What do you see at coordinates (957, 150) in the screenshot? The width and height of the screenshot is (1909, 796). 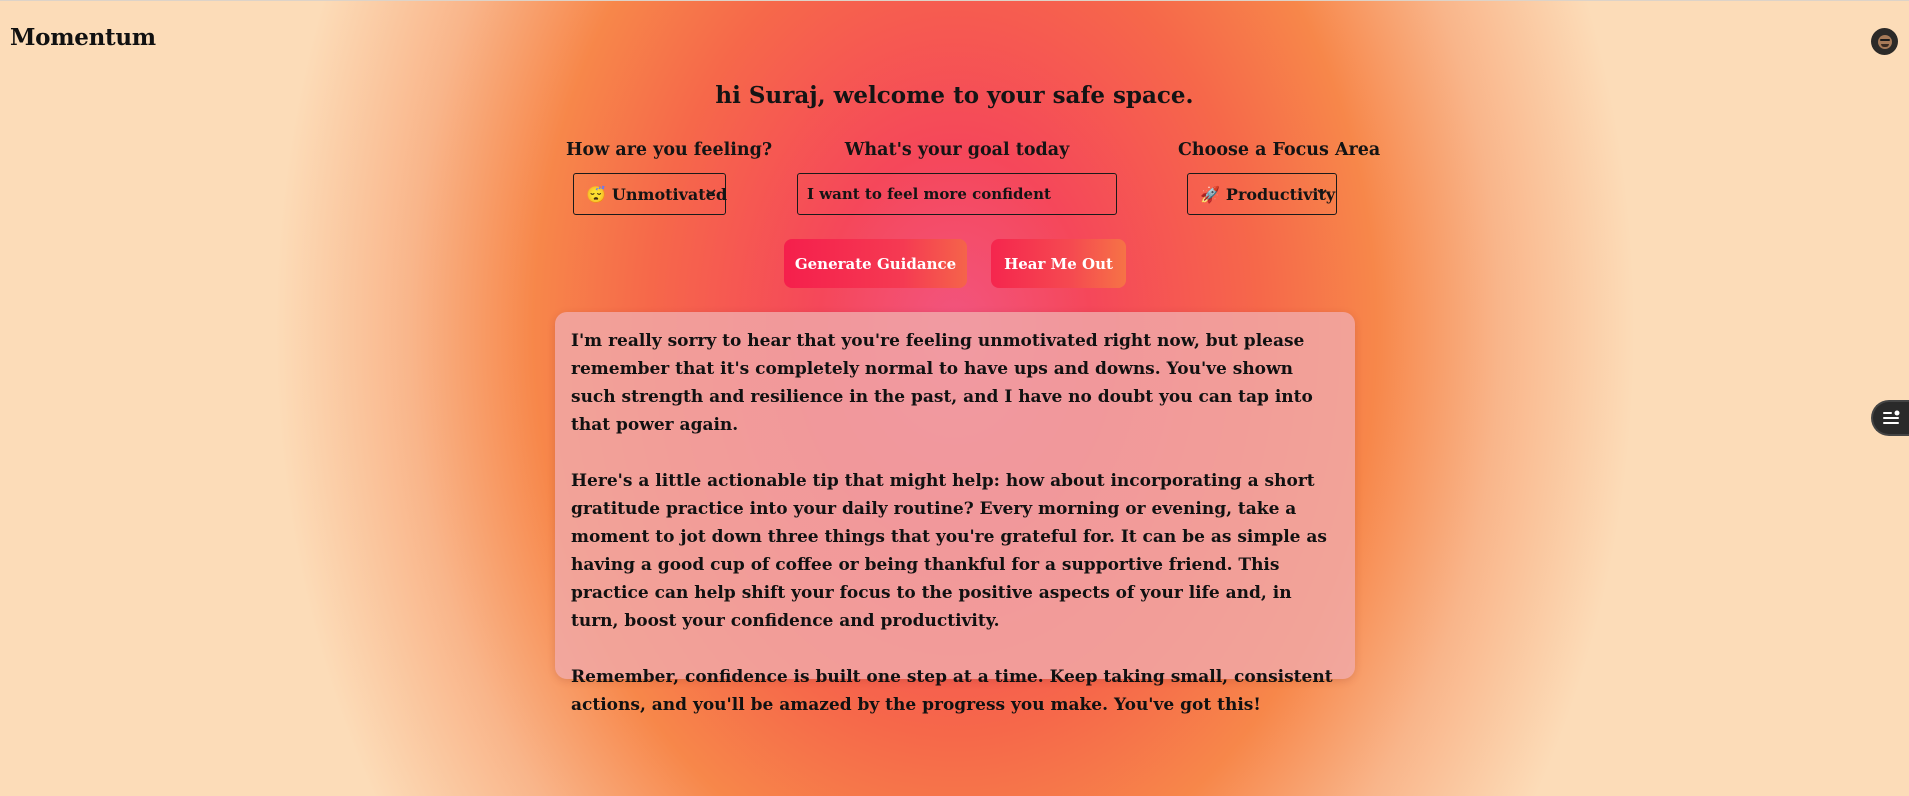 I see `goal-label: What's your goal today` at bounding box center [957, 150].